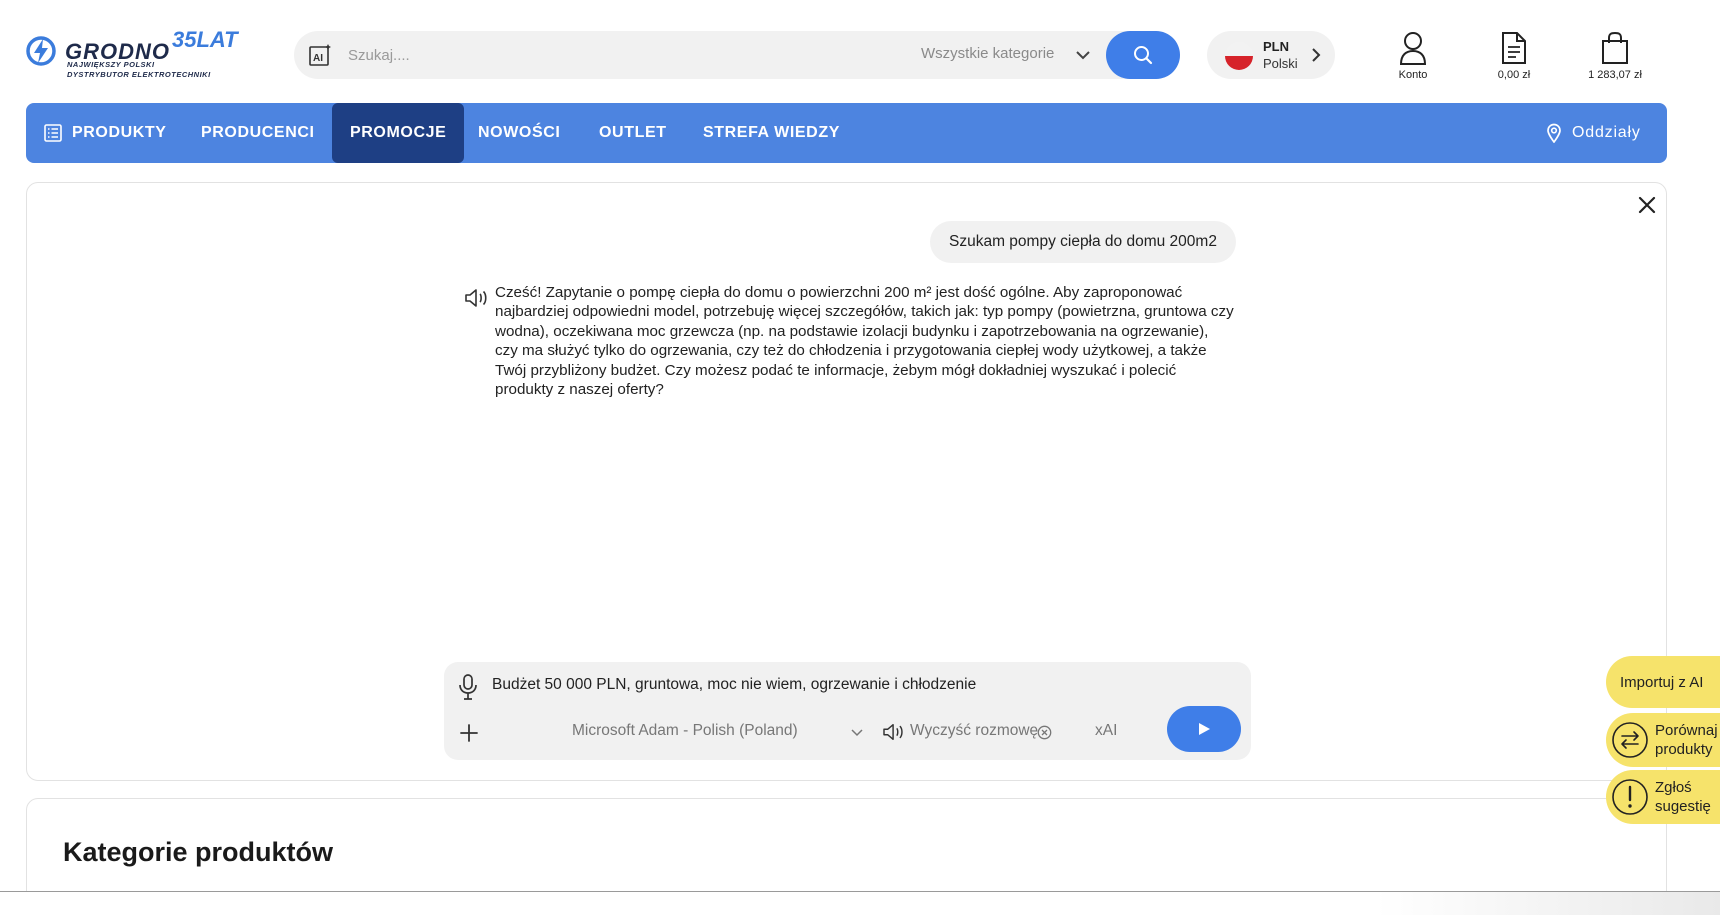  I want to click on close-icon, so click(1647, 205).